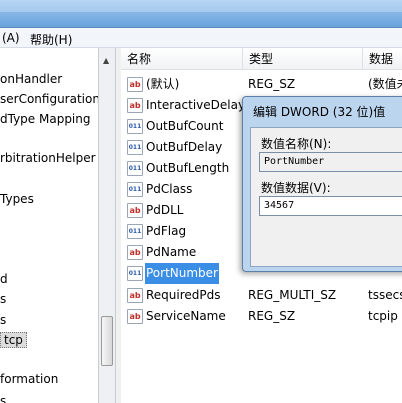 This screenshot has width=402, height=403. Describe the element at coordinates (169, 189) in the screenshot. I see `value-name: PdClass` at that location.